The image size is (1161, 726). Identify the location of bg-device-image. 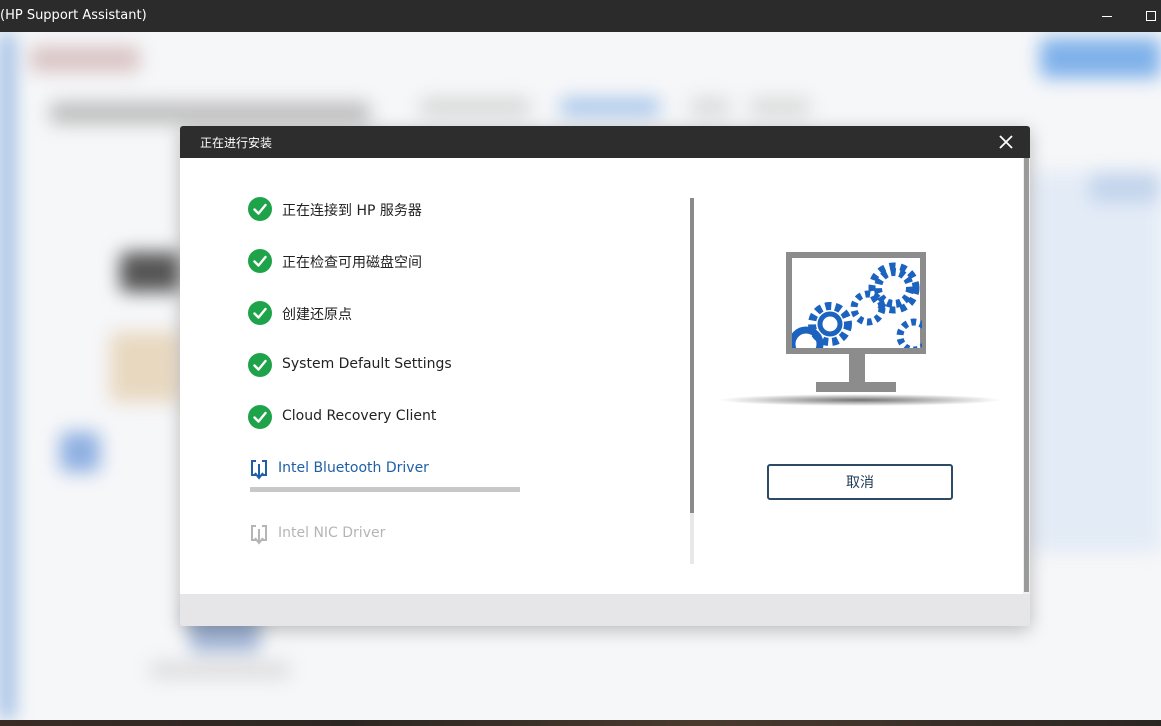
(150, 272).